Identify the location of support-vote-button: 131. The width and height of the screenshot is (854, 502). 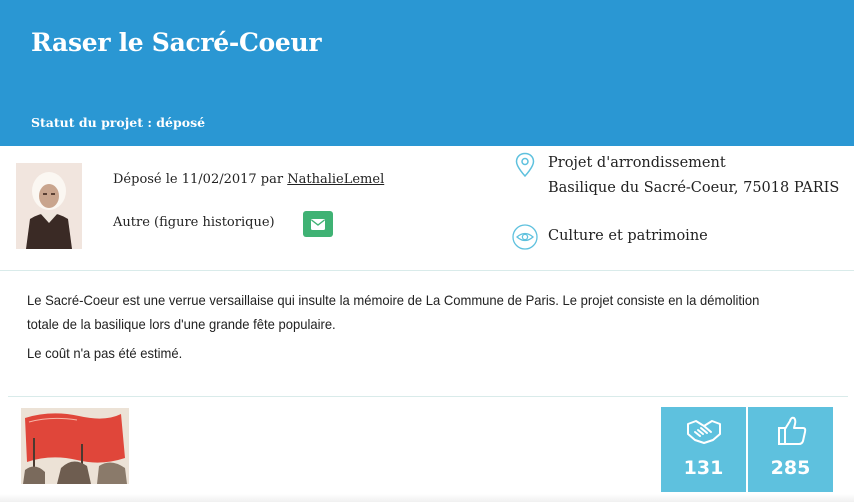
(703, 449).